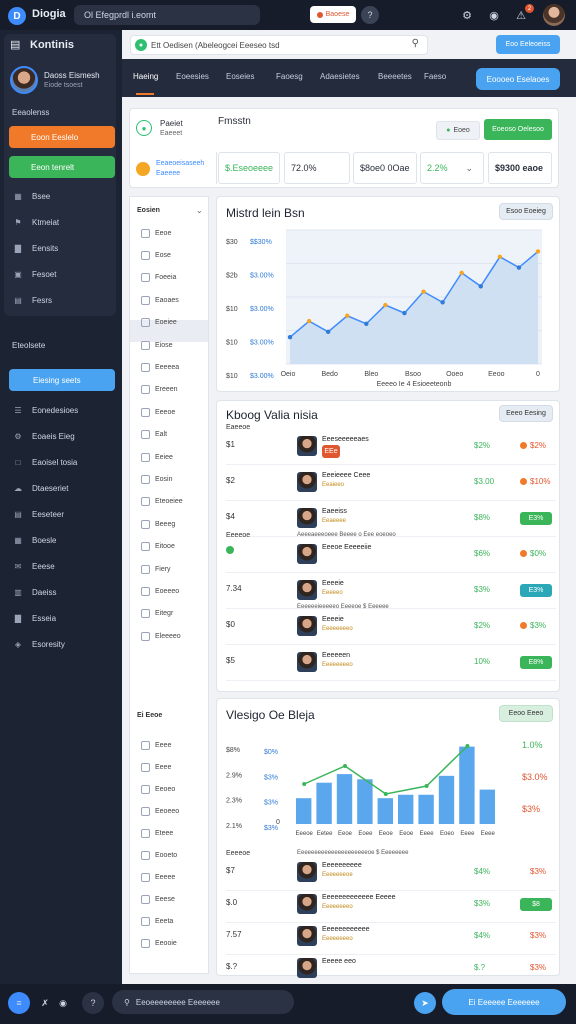 Image resolution: width=576 pixels, height=1024 pixels. Describe the element at coordinates (62, 380) in the screenshot. I see `sidebar-item-active: Eiesing seets` at that location.